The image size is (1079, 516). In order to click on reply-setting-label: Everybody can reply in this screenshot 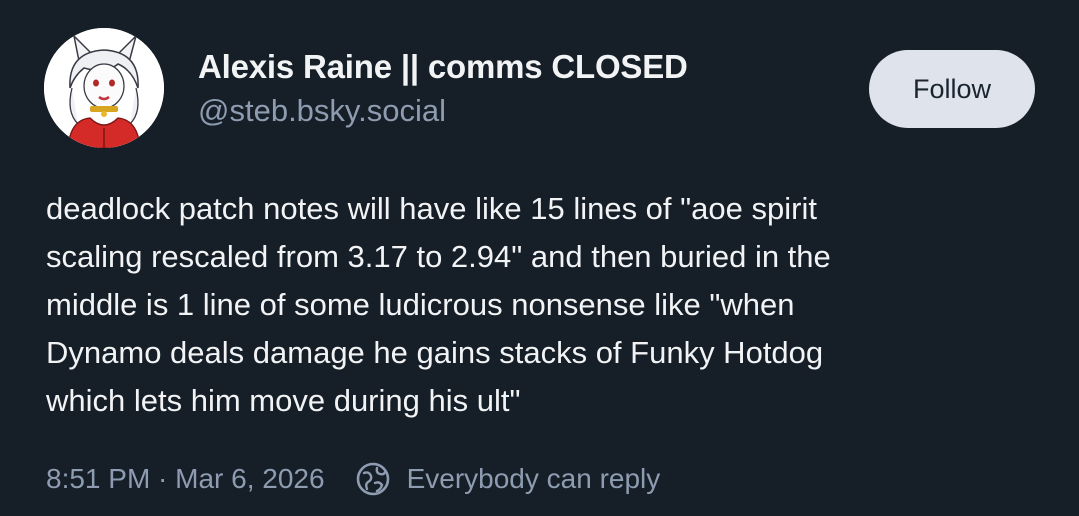, I will do `click(533, 478)`.